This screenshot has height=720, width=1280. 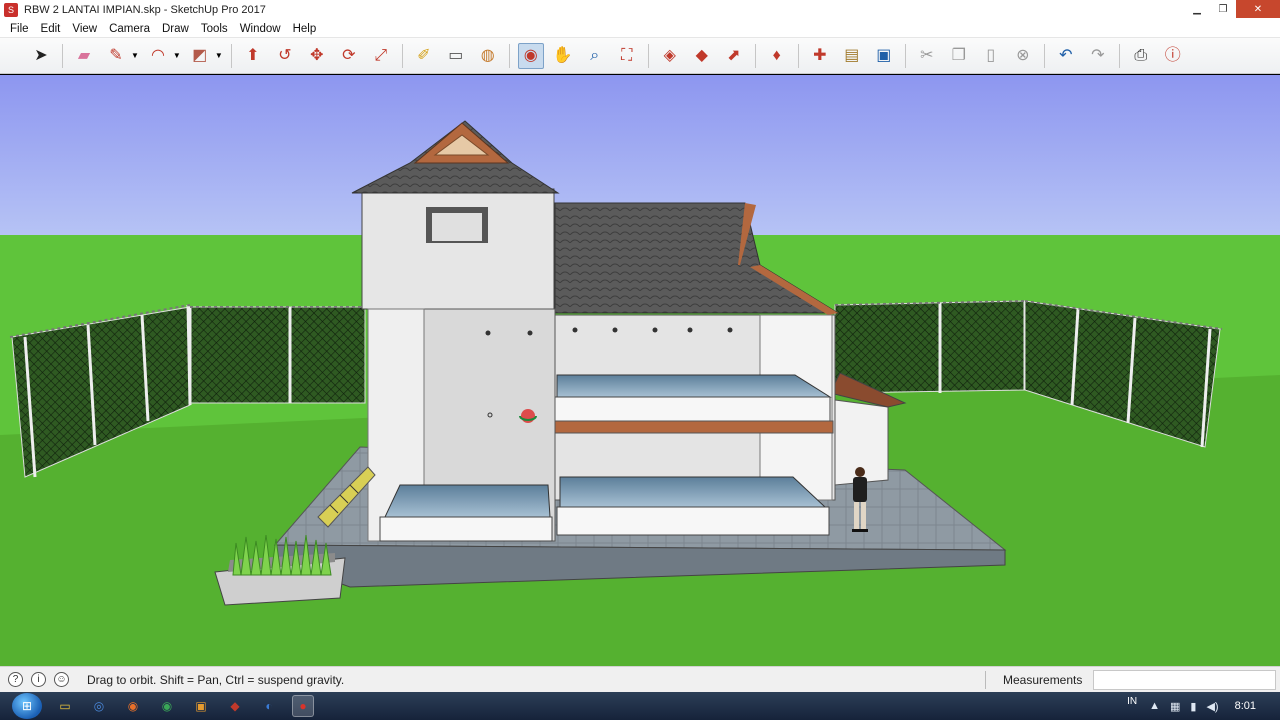 What do you see at coordinates (201, 706) in the screenshot?
I see `photo-viewer-icon: ▣` at bounding box center [201, 706].